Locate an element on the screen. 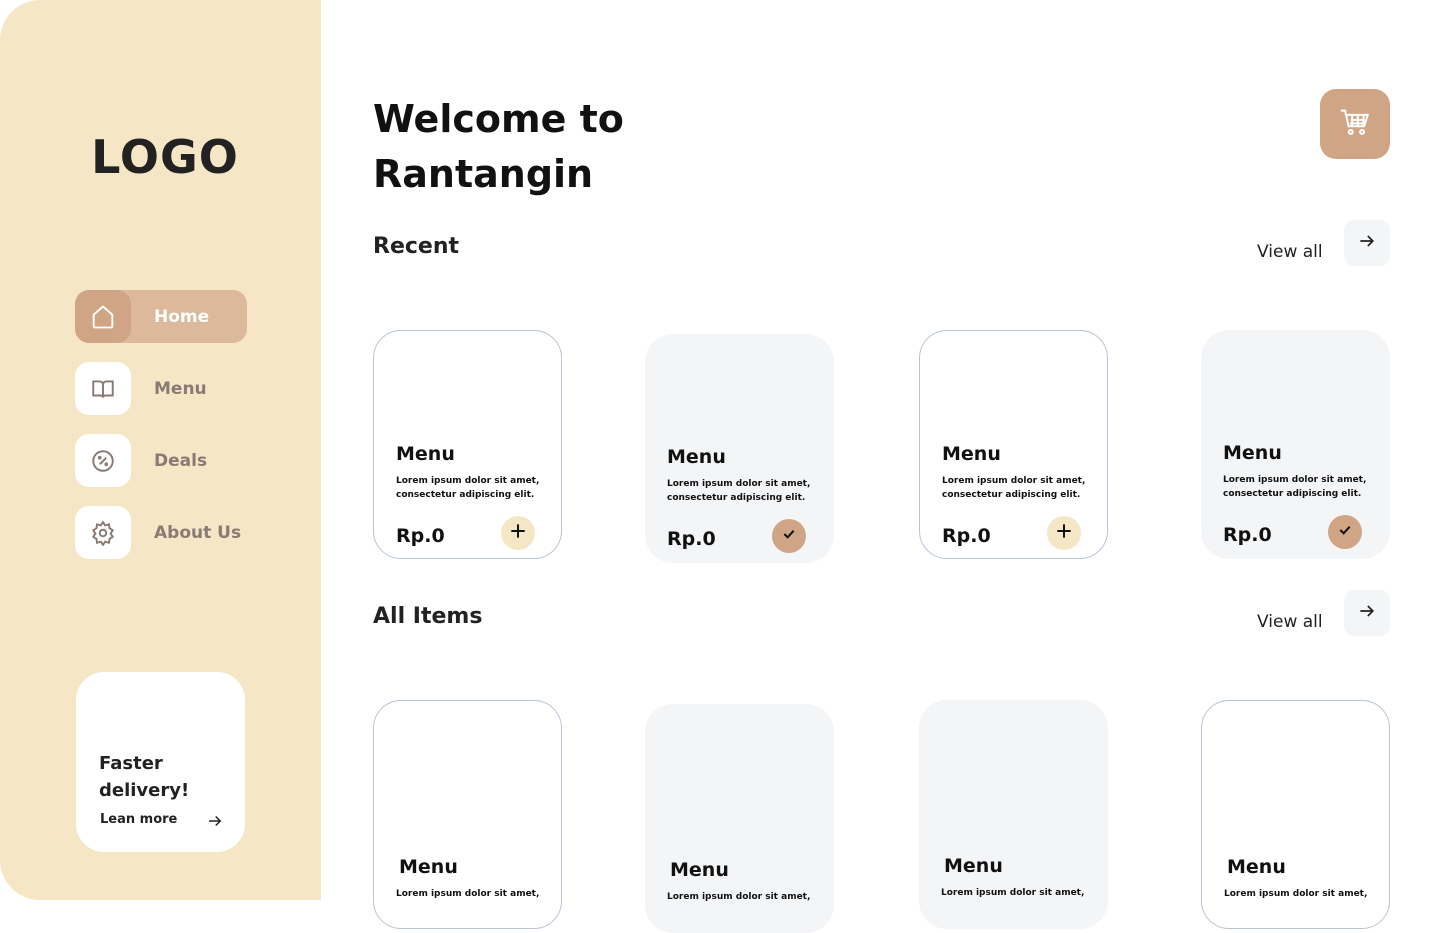 This screenshot has height=933, width=1440. sidebar-item-label: Deals is located at coordinates (181, 460).